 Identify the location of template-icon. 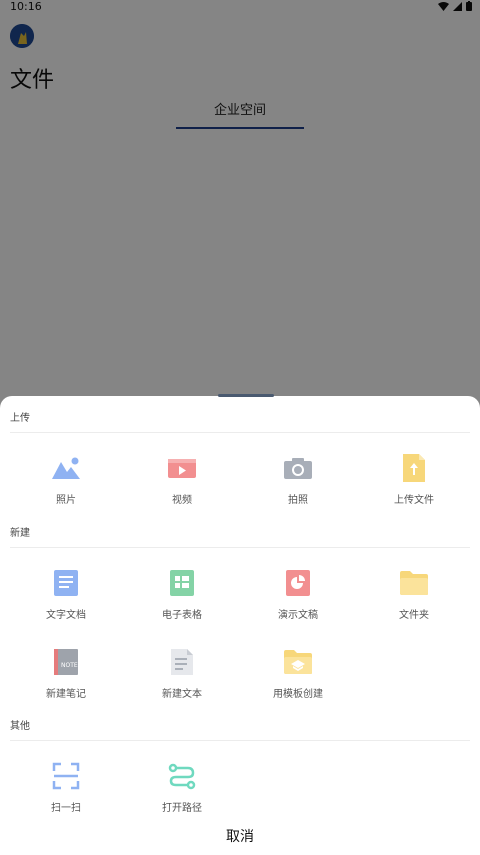
(298, 662).